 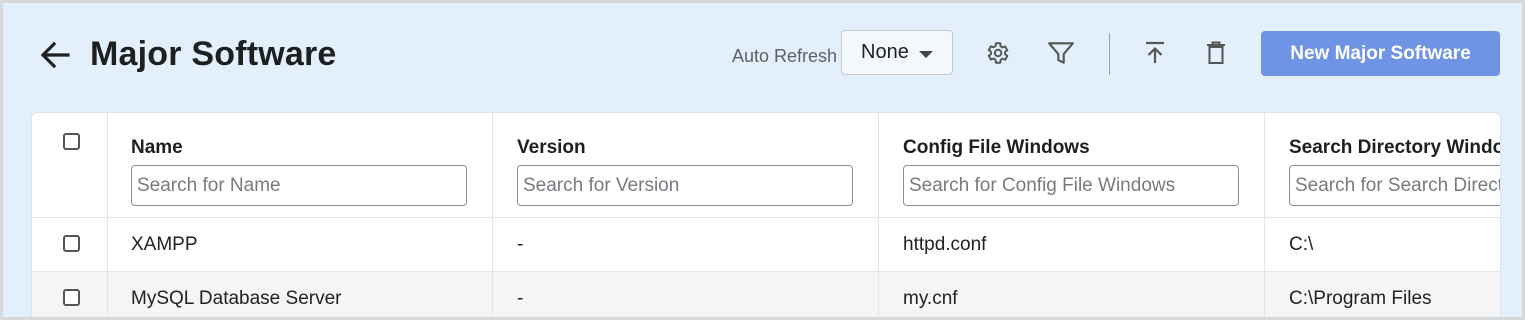 What do you see at coordinates (157, 148) in the screenshot?
I see `column-header-name: Name` at bounding box center [157, 148].